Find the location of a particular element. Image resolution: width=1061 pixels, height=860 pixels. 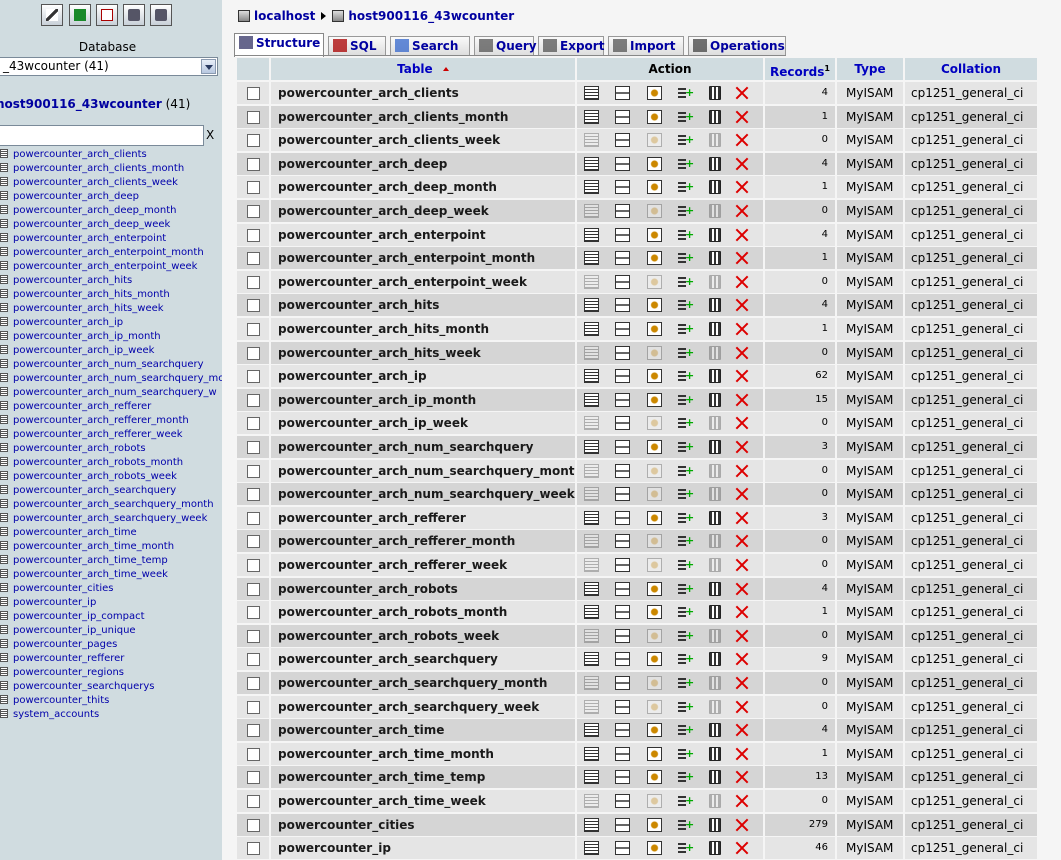

sidebar-table-item: powercounter_arch_robots is located at coordinates (73, 449).